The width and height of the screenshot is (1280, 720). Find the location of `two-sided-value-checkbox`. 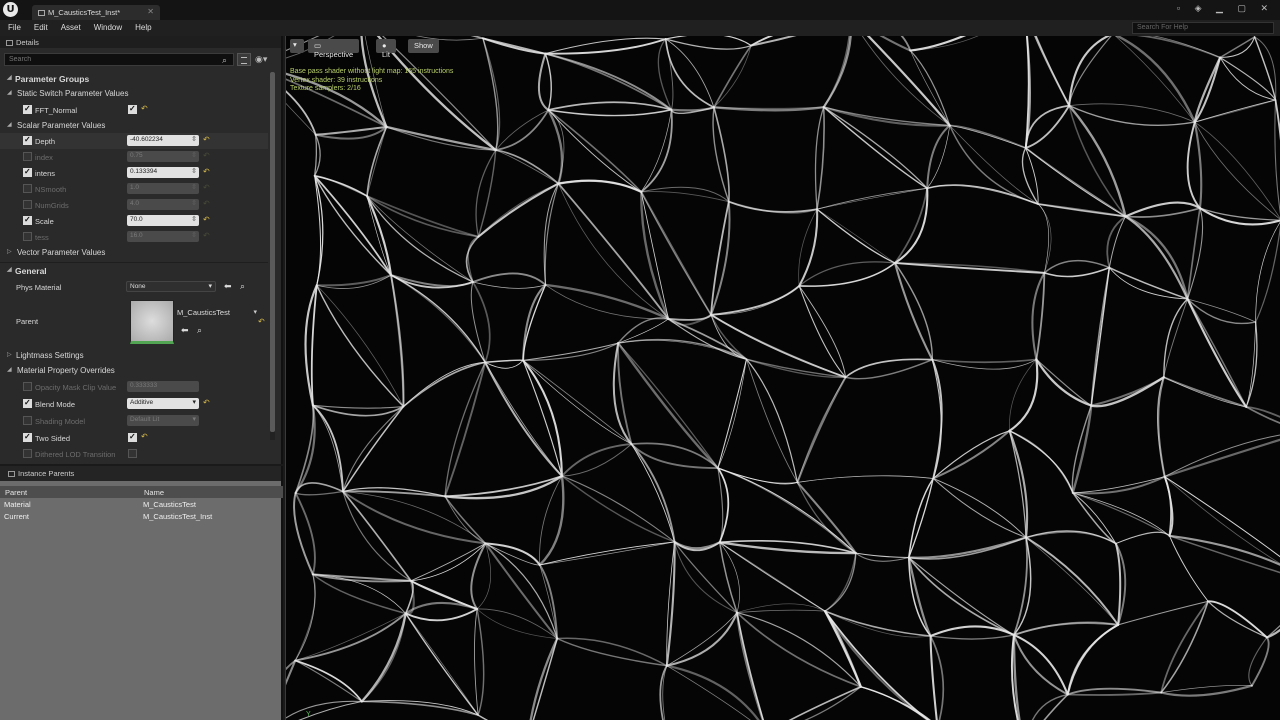

two-sided-value-checkbox is located at coordinates (132, 437).